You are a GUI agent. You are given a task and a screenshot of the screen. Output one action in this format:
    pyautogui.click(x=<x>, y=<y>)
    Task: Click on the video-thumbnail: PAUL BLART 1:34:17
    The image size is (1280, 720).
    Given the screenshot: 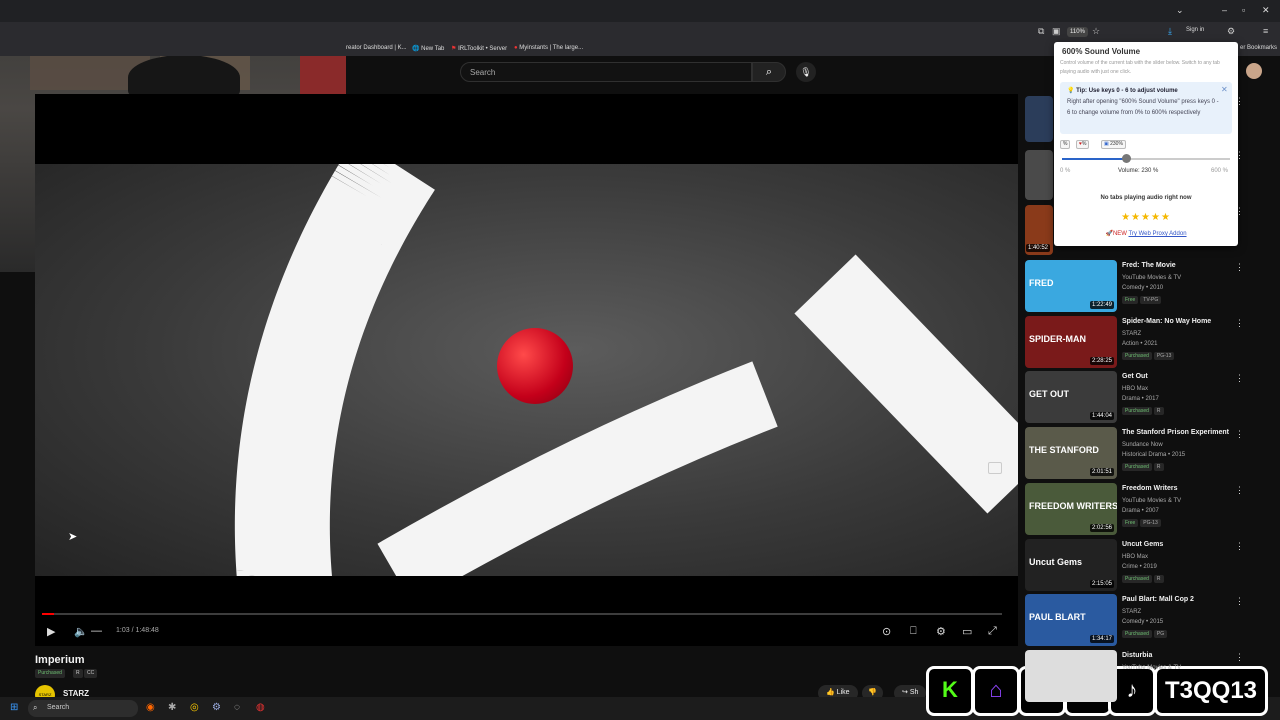 What is the action you would take?
    pyautogui.click(x=1071, y=620)
    